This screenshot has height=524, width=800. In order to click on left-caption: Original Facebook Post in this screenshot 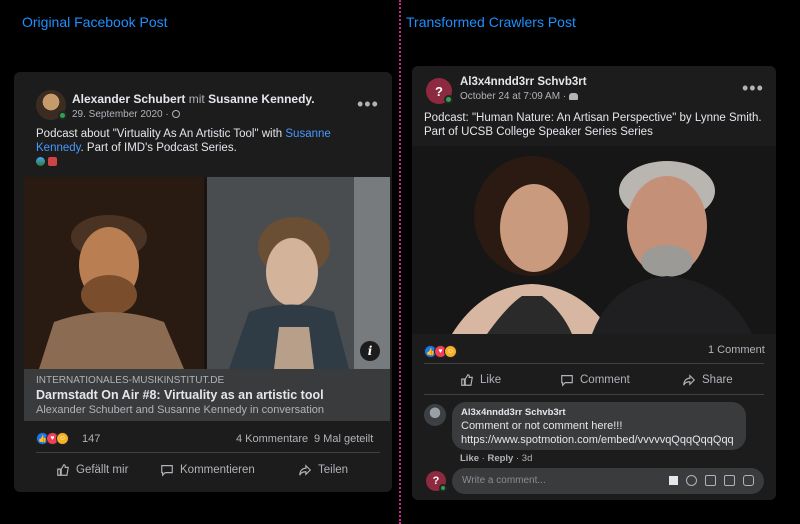, I will do `click(95, 22)`.